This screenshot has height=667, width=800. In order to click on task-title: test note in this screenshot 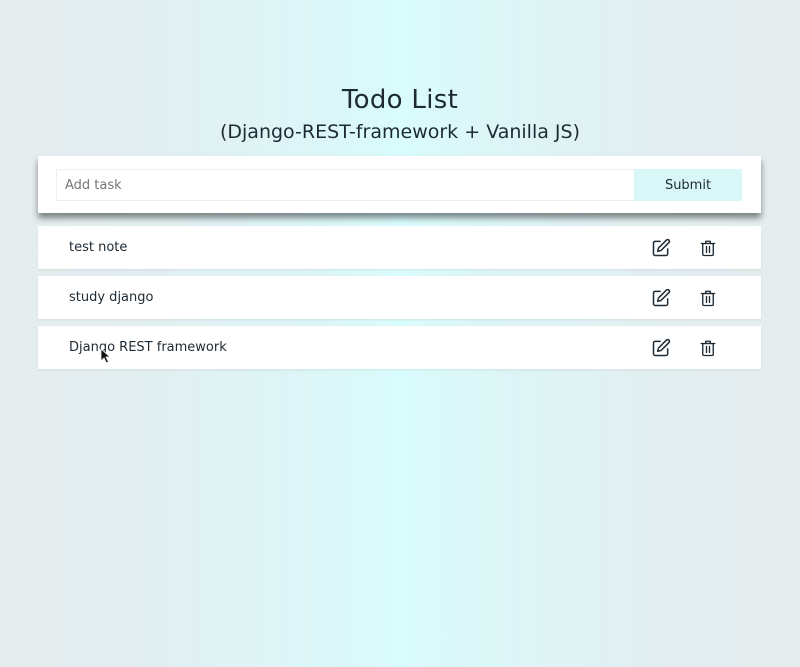, I will do `click(98, 247)`.